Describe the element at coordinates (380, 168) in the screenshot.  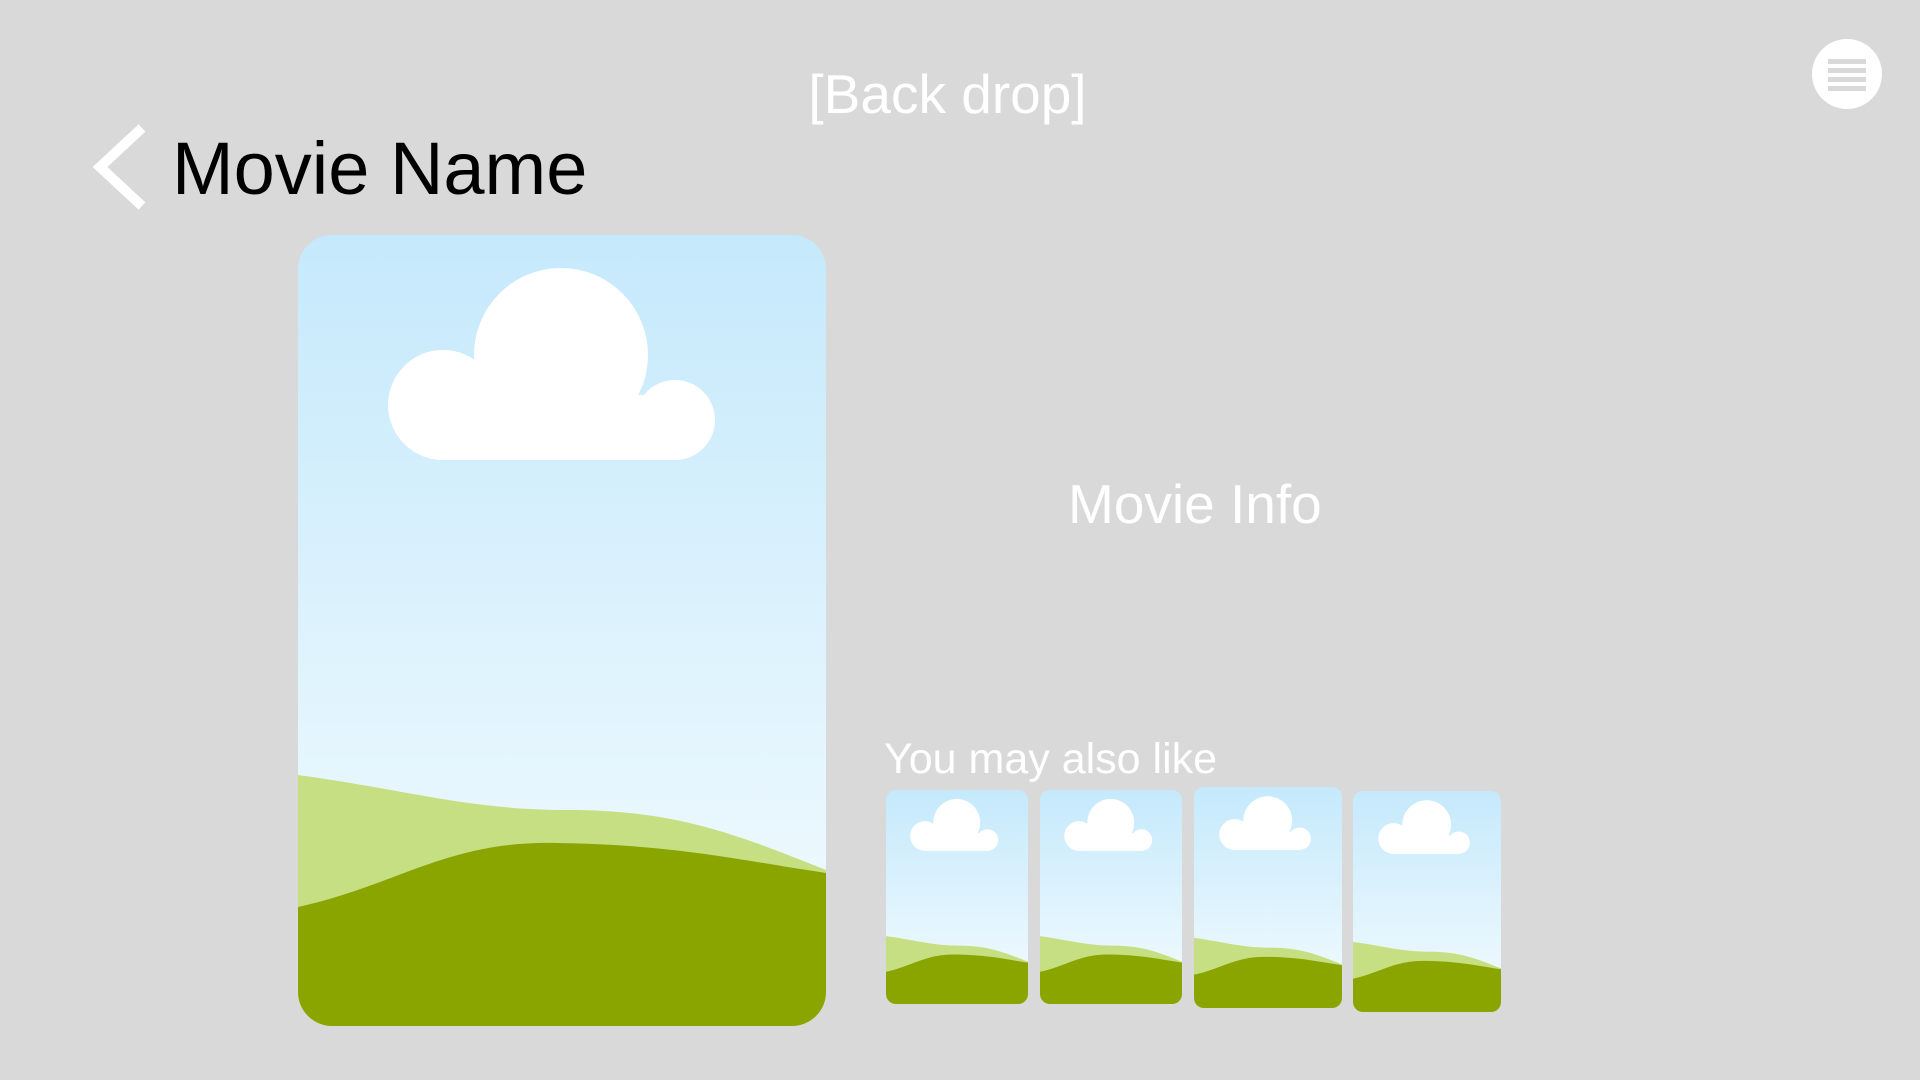
I see `movie-title: Movie Name` at that location.